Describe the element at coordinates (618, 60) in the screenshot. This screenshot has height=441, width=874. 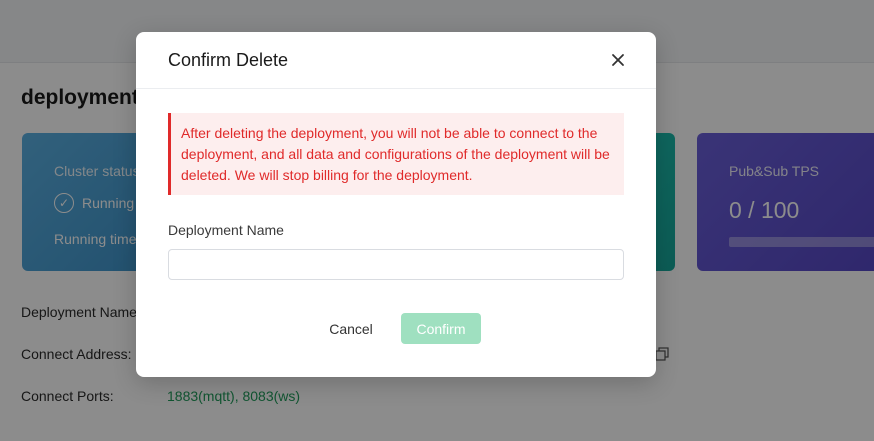
I see `close-icon` at that location.